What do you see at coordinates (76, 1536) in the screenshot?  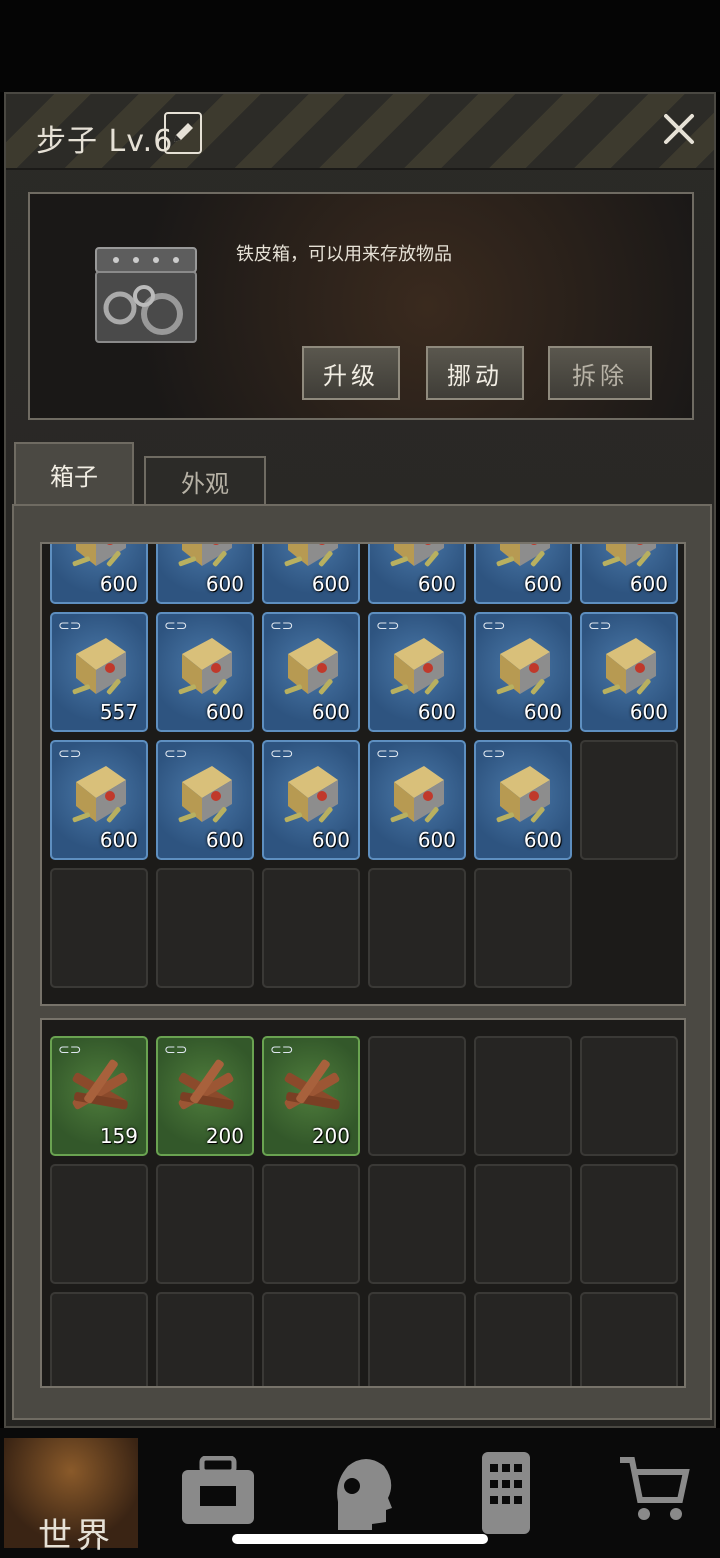 I see `nav-world-label: 世界` at bounding box center [76, 1536].